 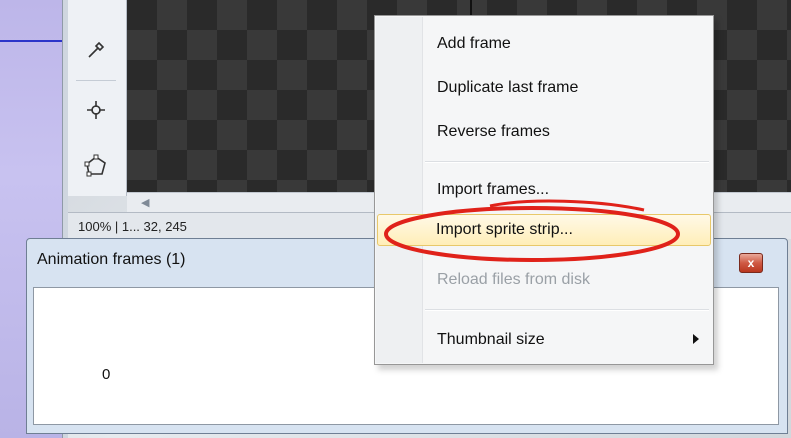 What do you see at coordinates (544, 44) in the screenshot?
I see `menu-item-add-frame: Add frame` at bounding box center [544, 44].